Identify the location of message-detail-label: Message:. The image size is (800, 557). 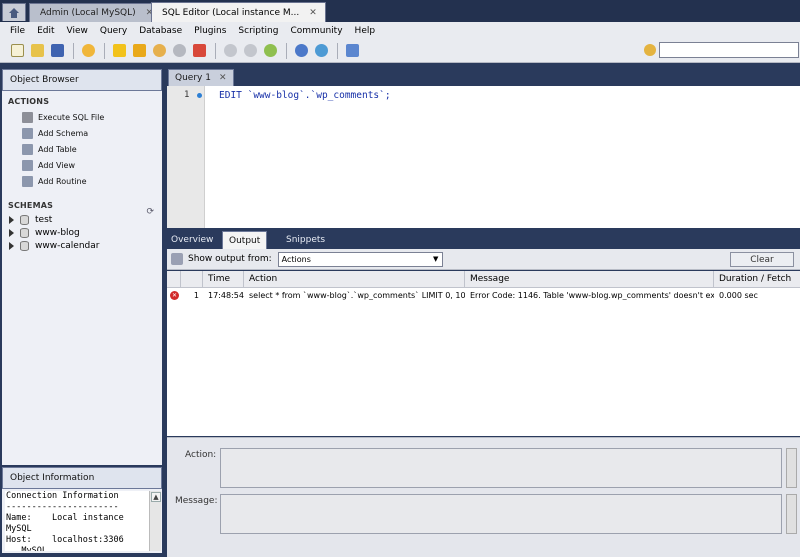
(196, 501).